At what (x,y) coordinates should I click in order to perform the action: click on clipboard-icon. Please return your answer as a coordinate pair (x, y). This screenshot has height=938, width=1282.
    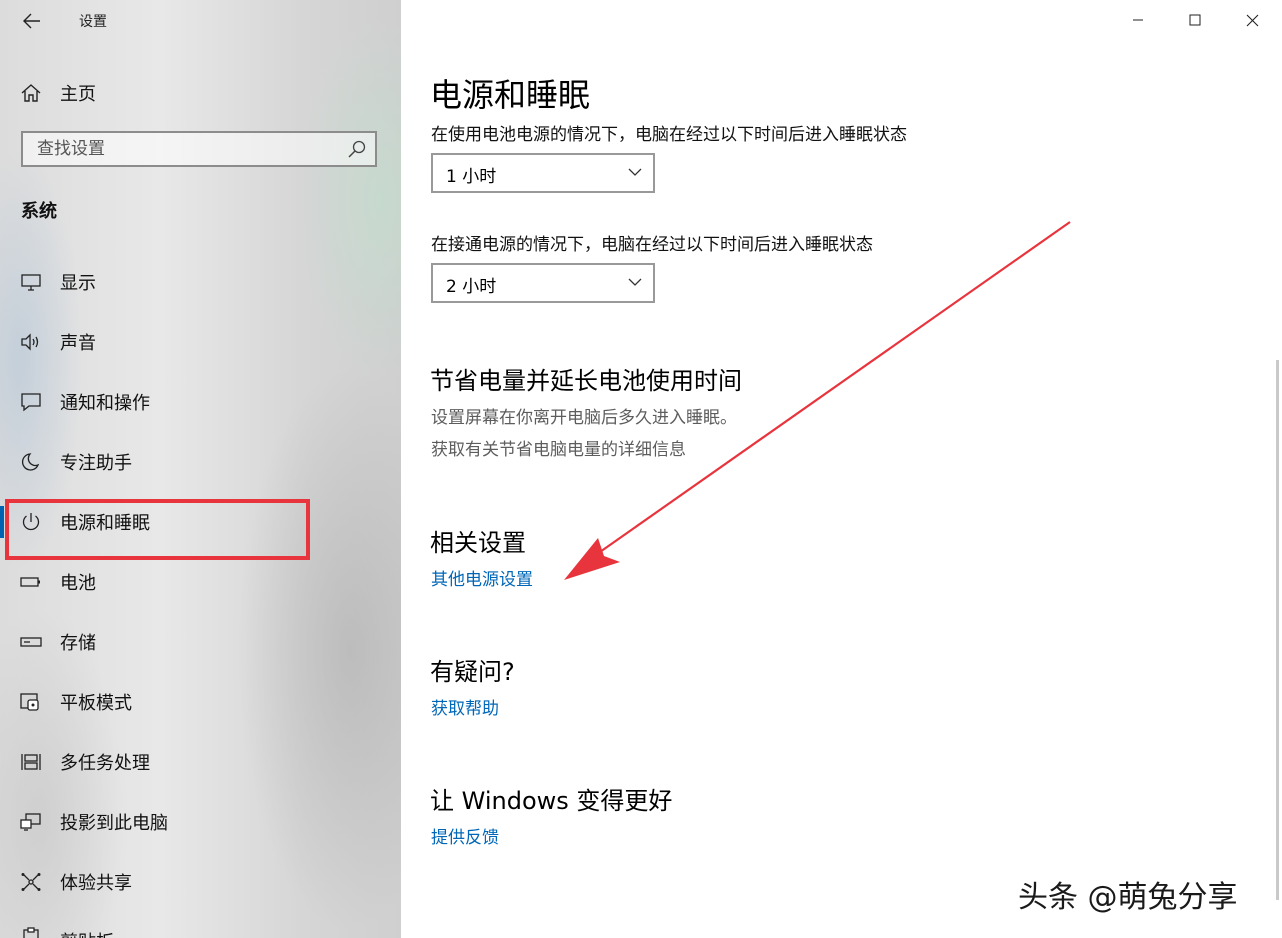
    Looking at the image, I should click on (31, 932).